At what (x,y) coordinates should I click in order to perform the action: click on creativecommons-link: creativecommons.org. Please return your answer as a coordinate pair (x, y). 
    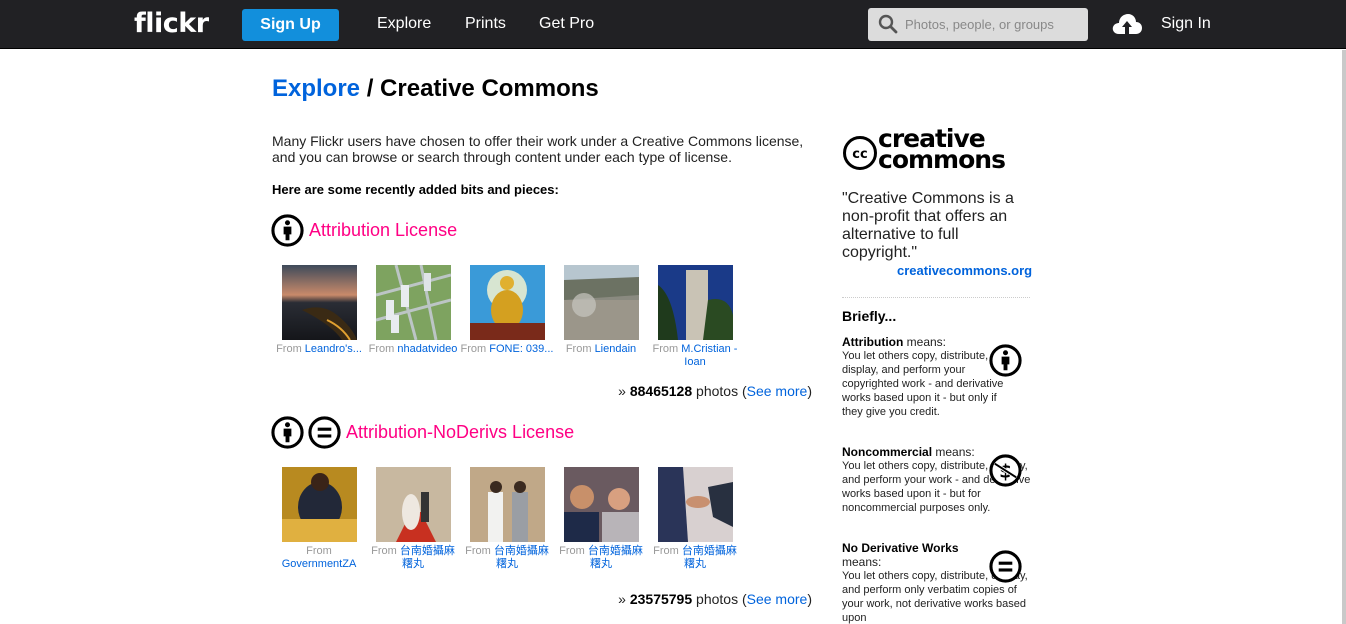
    Looking at the image, I should click on (964, 270).